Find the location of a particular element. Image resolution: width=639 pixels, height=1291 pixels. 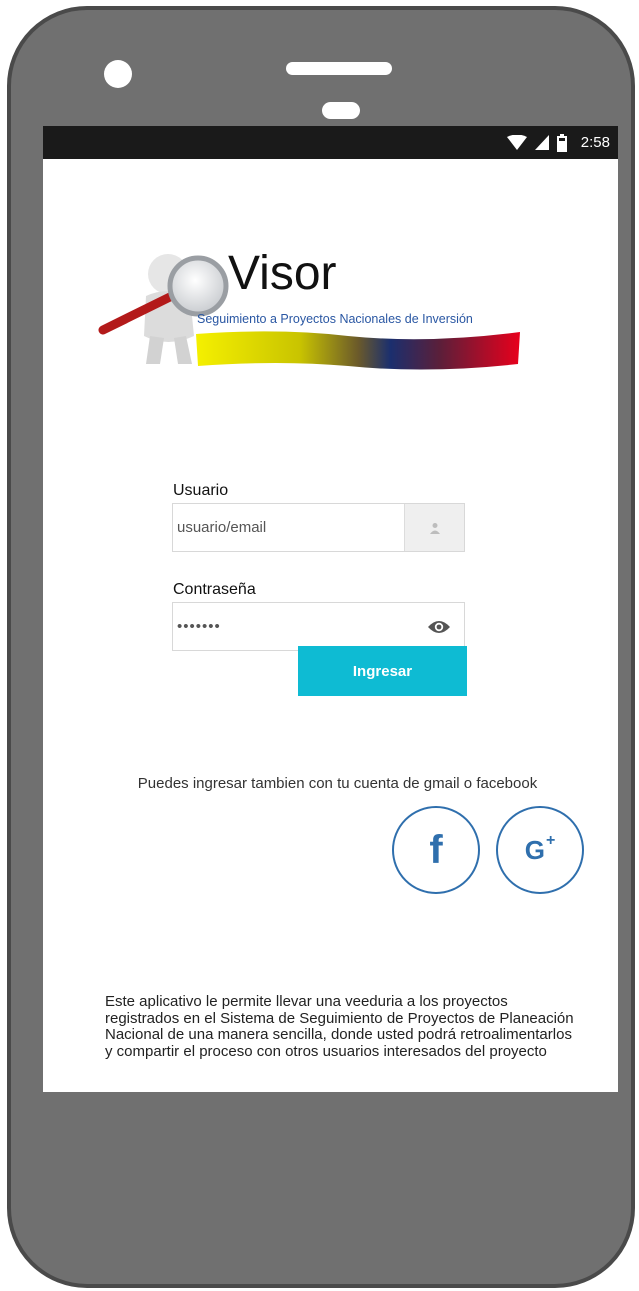

user-label: Usuario is located at coordinates (201, 490).